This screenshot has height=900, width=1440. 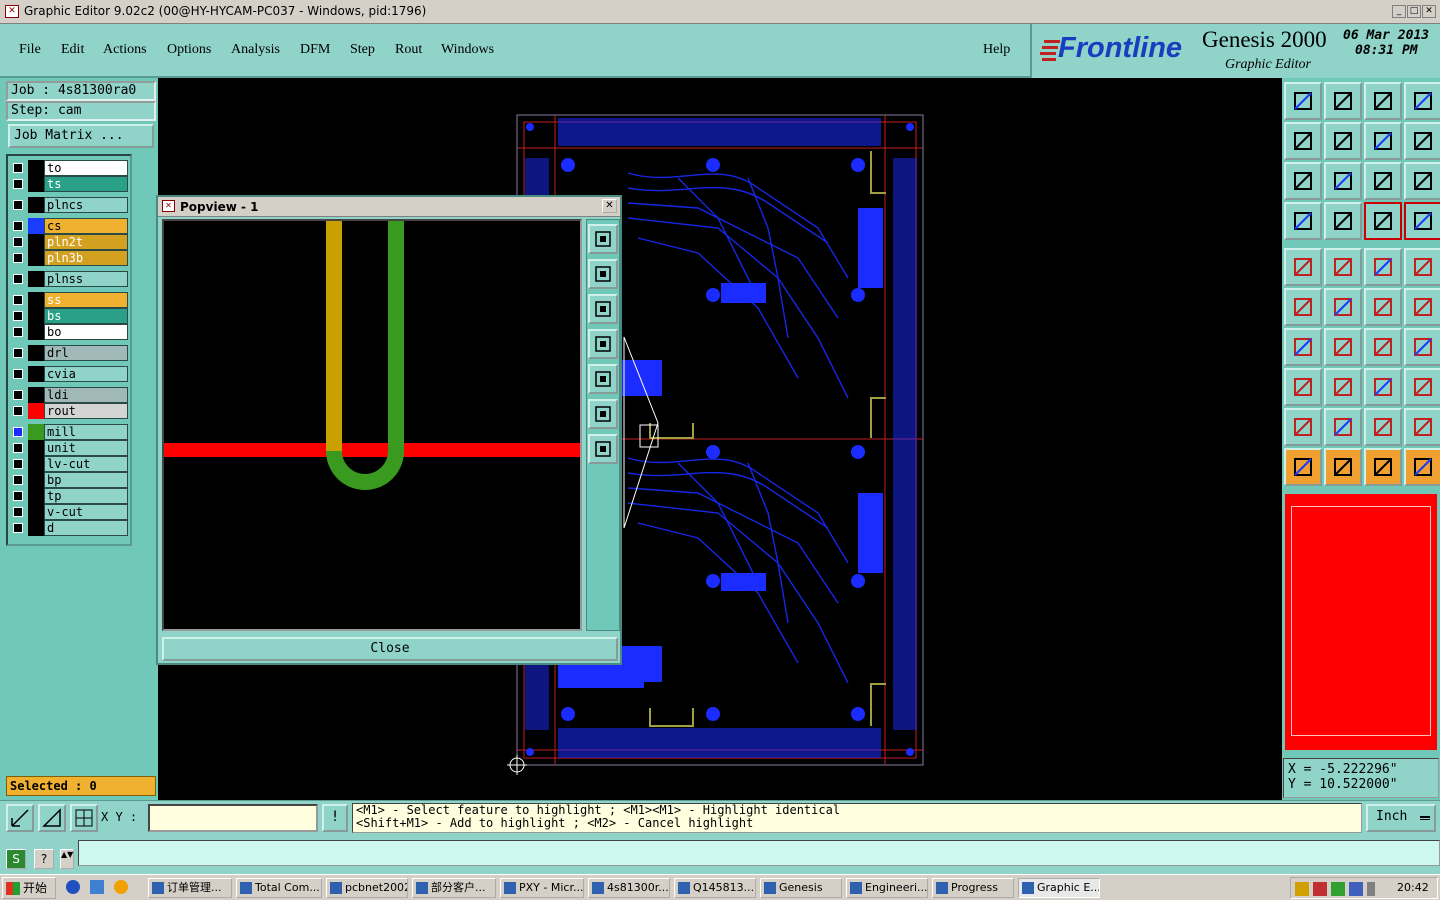 I want to click on menu-analysis: Analysis, so click(x=255, y=50).